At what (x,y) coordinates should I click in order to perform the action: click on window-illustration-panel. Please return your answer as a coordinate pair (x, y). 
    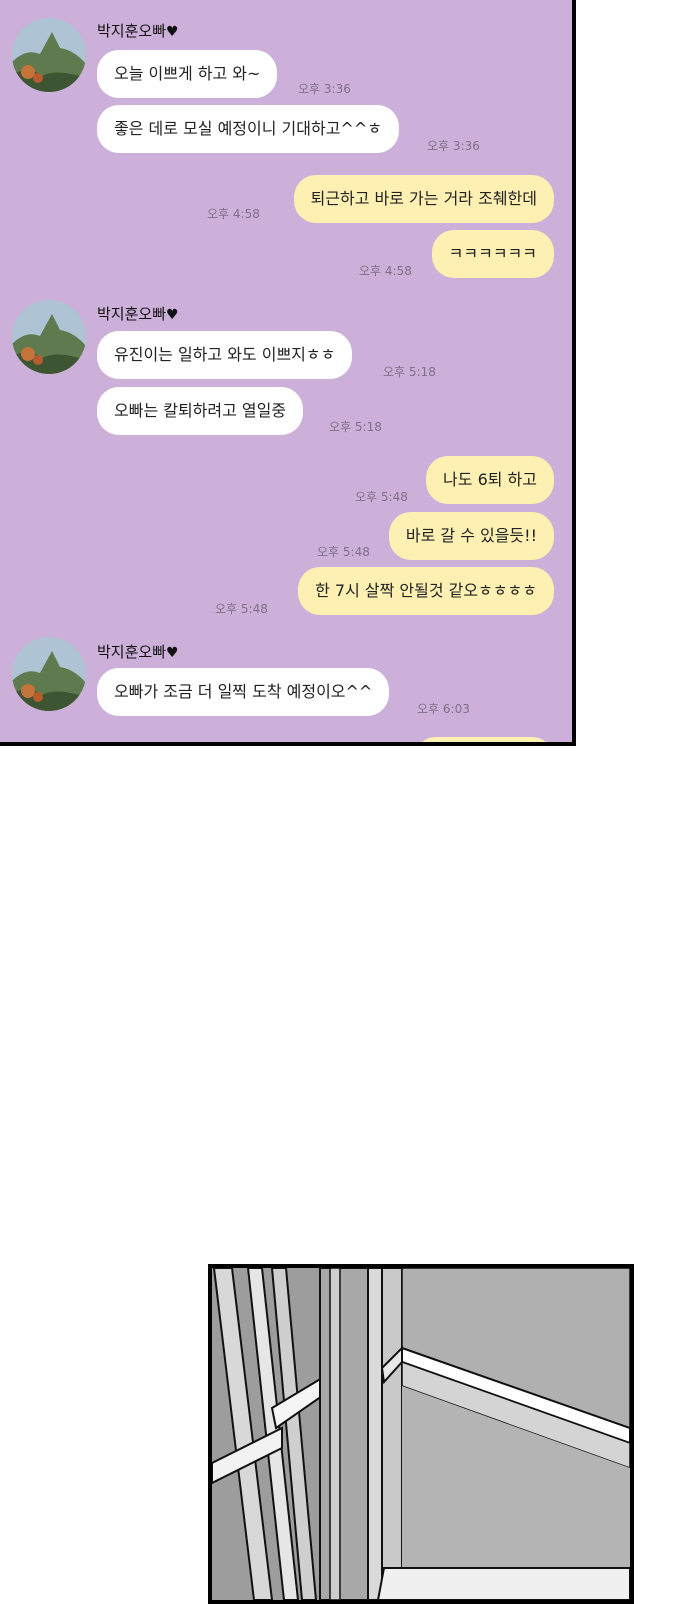
    Looking at the image, I should click on (421, 1434).